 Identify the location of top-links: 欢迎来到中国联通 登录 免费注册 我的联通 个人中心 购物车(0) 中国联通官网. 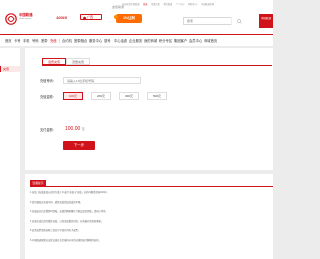
(169, 4).